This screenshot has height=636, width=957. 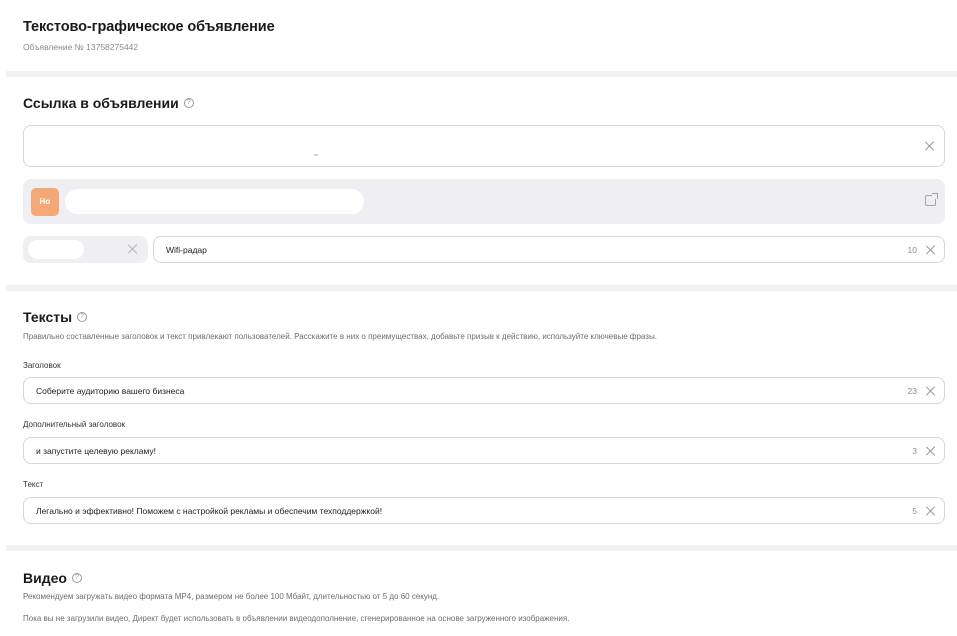 What do you see at coordinates (912, 249) in the screenshot?
I see `display-link-counter: 10` at bounding box center [912, 249].